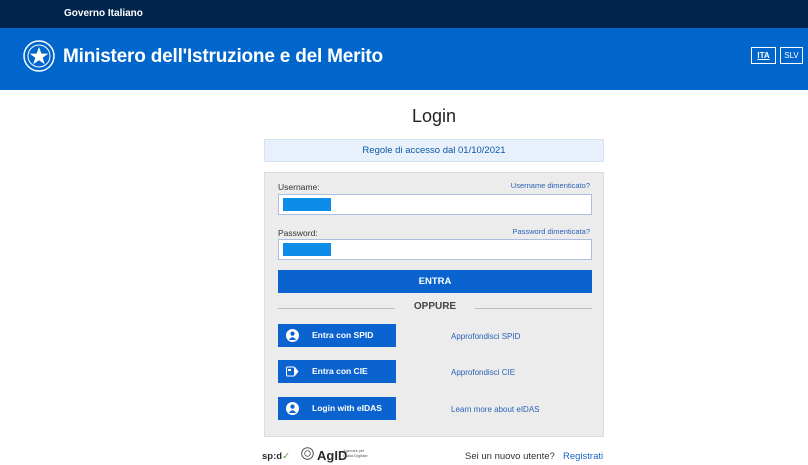 This screenshot has height=465, width=808. Describe the element at coordinates (307, 204) in the screenshot. I see `username-redaction` at that location.